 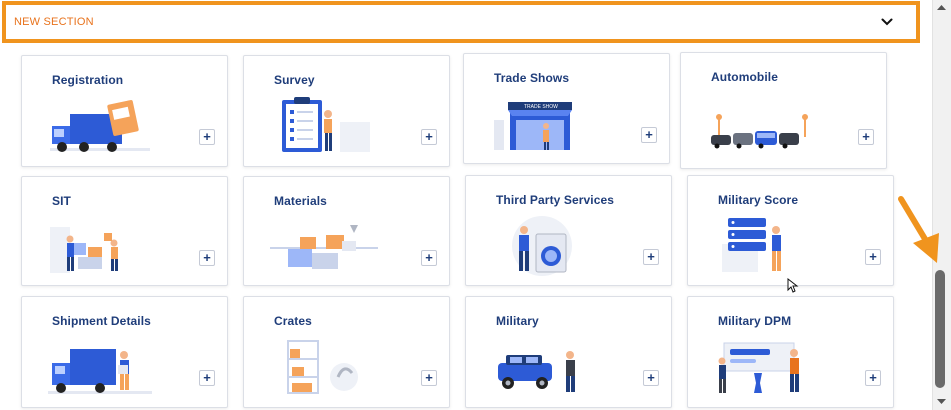 What do you see at coordinates (54, 22) in the screenshot?
I see `section-title: NEW SECTION` at bounding box center [54, 22].